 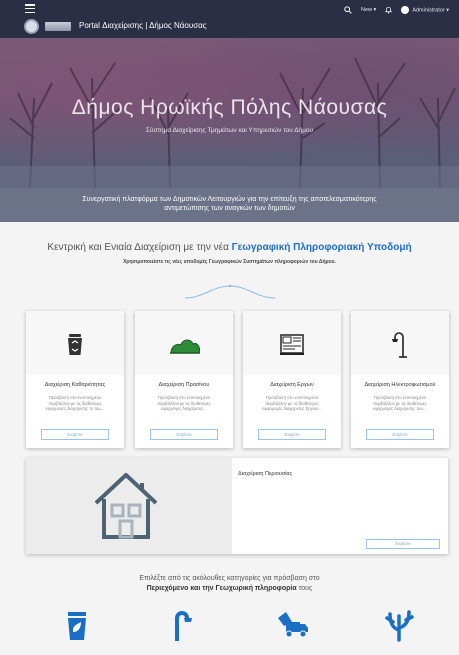 I want to click on card-title: Διαχείριση Περιουσίας, so click(x=265, y=474).